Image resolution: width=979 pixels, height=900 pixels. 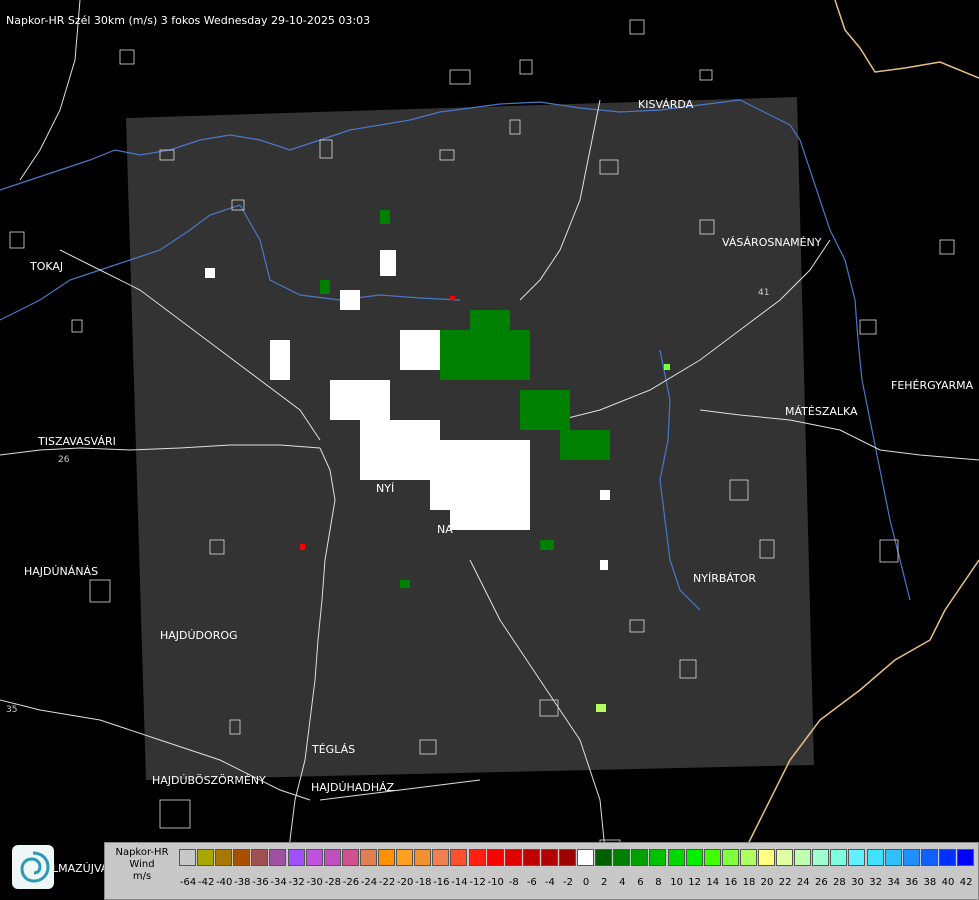 What do you see at coordinates (353, 787) in the screenshot?
I see `city-label-hajduhadhaz: HAJDÚHADHÁZ` at bounding box center [353, 787].